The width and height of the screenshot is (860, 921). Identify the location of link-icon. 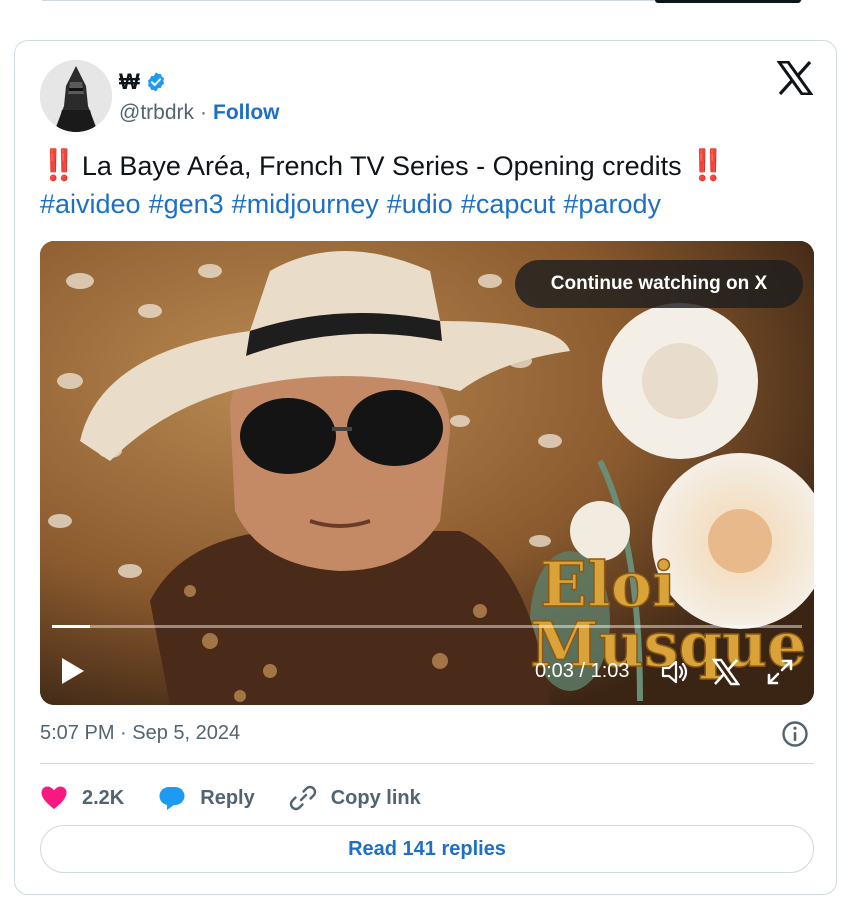
(302, 798).